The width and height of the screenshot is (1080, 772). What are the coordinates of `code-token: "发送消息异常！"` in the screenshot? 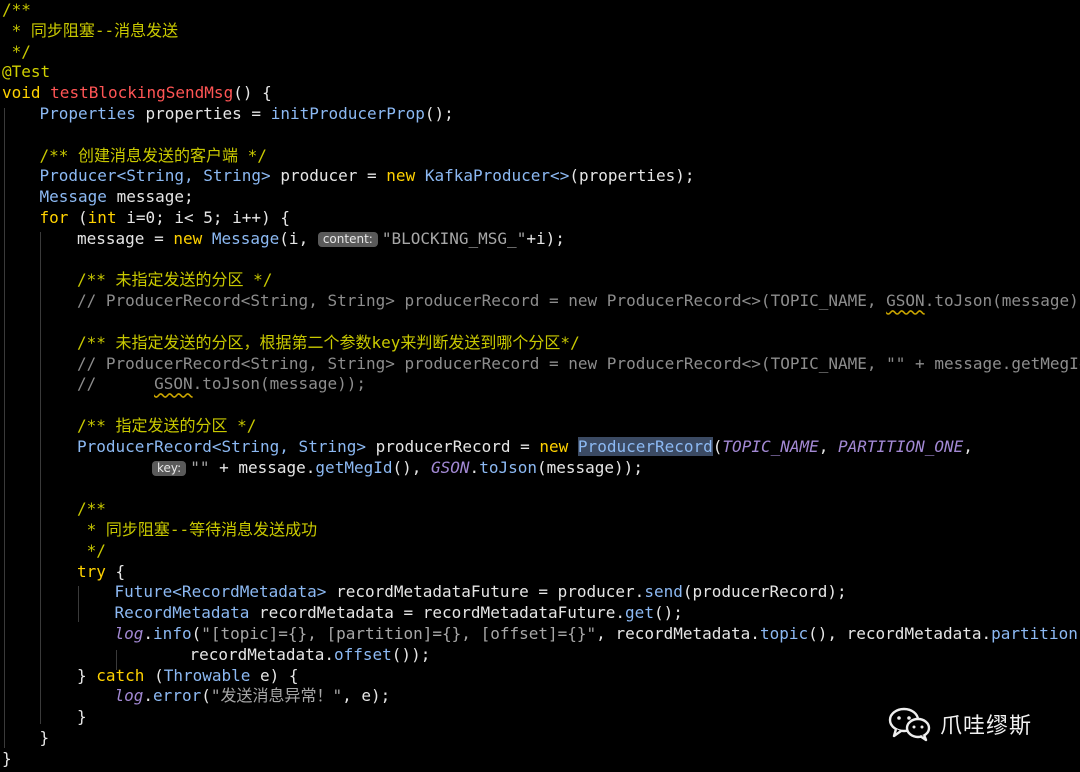 It's located at (276, 696).